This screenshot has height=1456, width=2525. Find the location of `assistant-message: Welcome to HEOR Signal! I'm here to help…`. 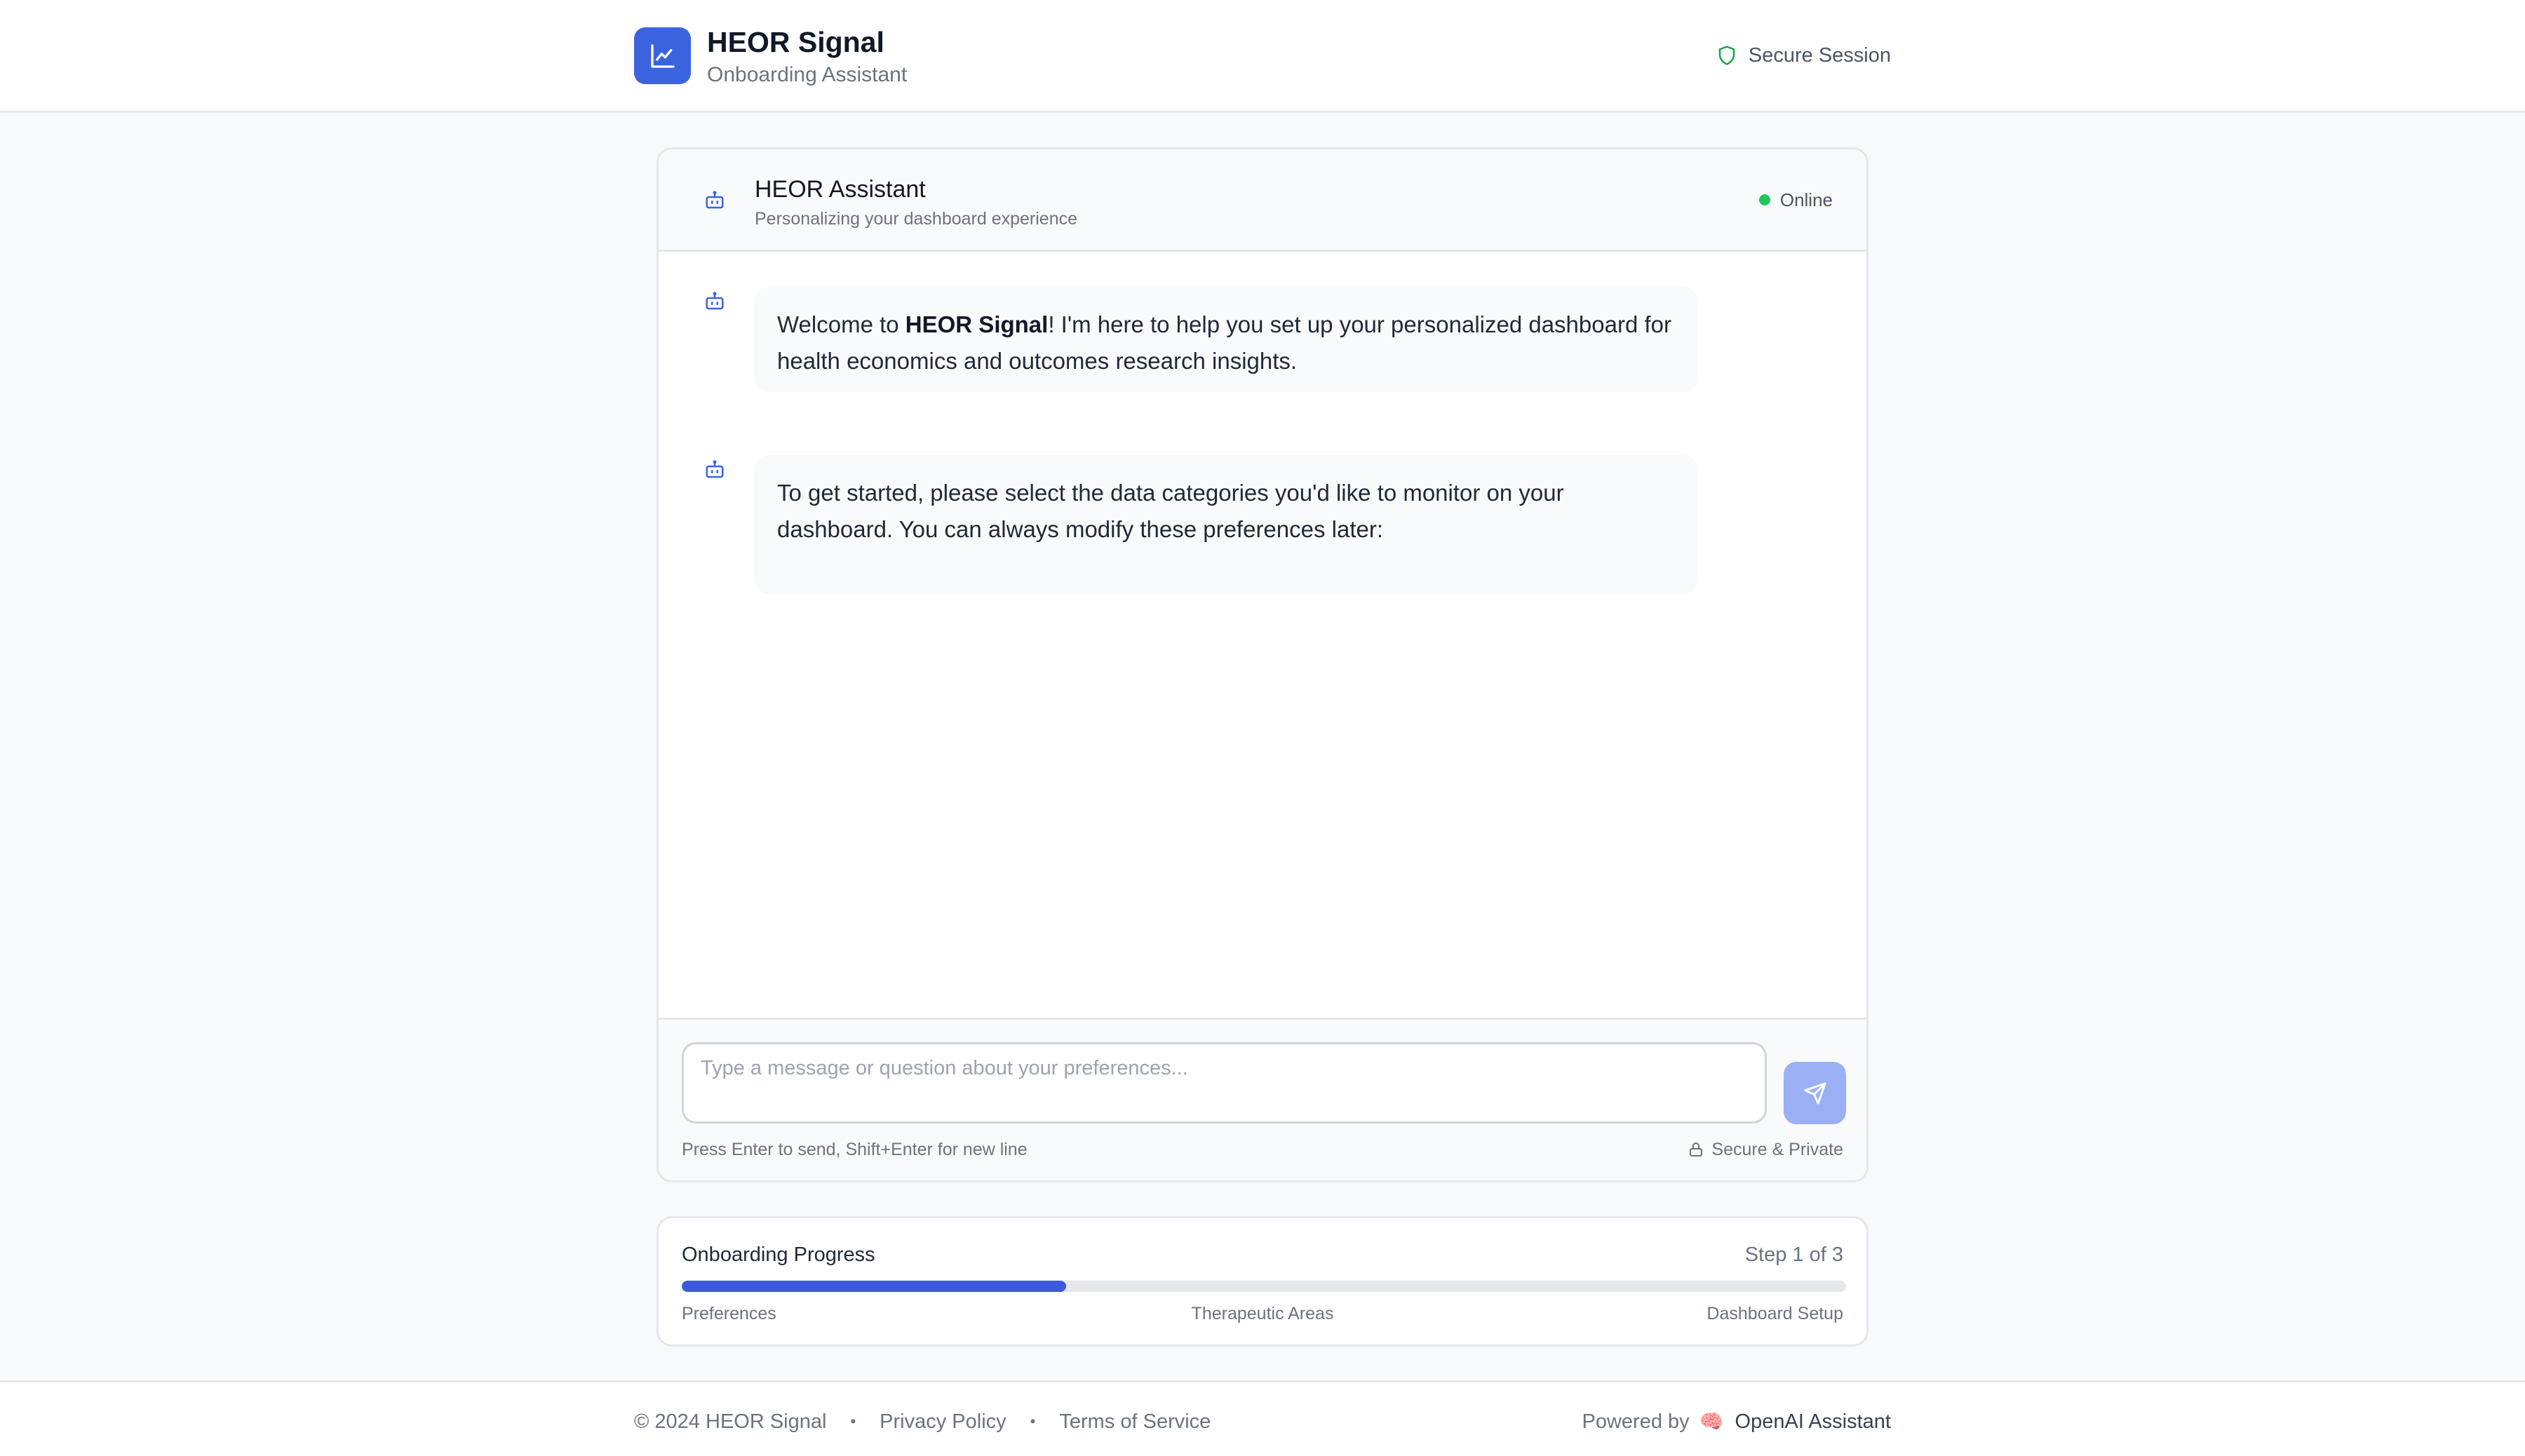

assistant-message: Welcome to HEOR Signal! I'm here to help… is located at coordinates (1226, 339).